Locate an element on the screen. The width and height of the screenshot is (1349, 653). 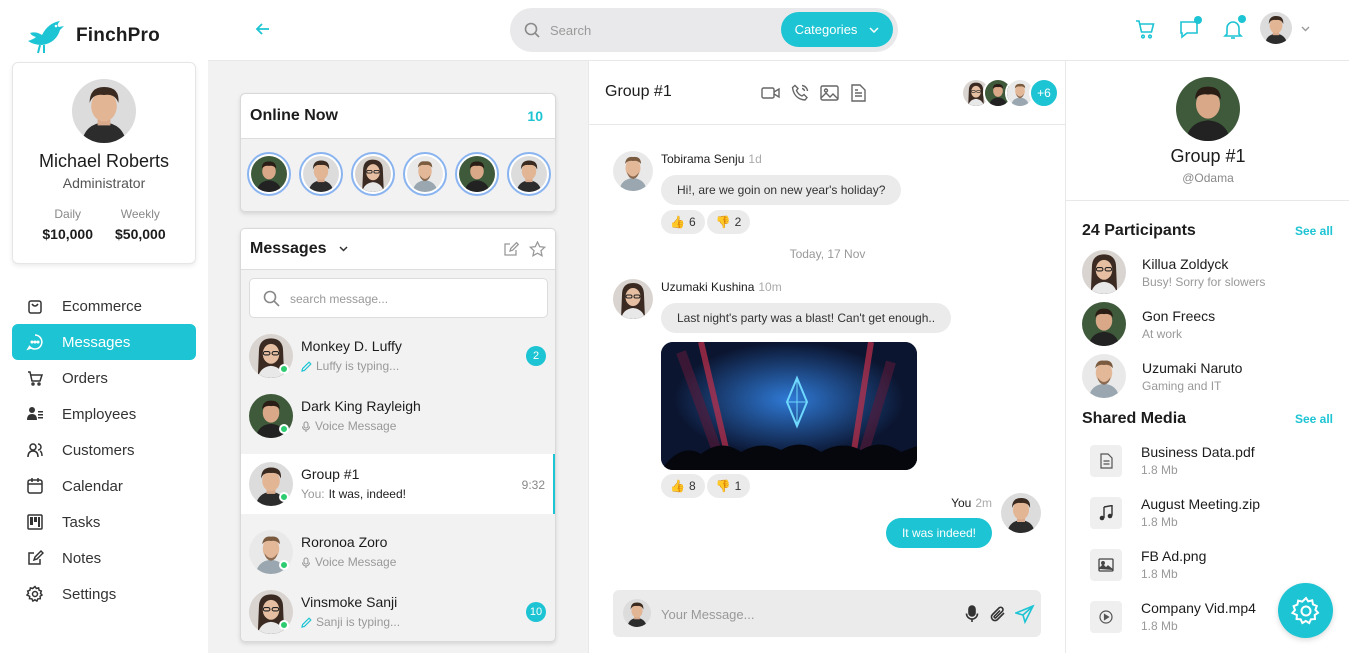
nav-label: Calendar is located at coordinates (92, 486).